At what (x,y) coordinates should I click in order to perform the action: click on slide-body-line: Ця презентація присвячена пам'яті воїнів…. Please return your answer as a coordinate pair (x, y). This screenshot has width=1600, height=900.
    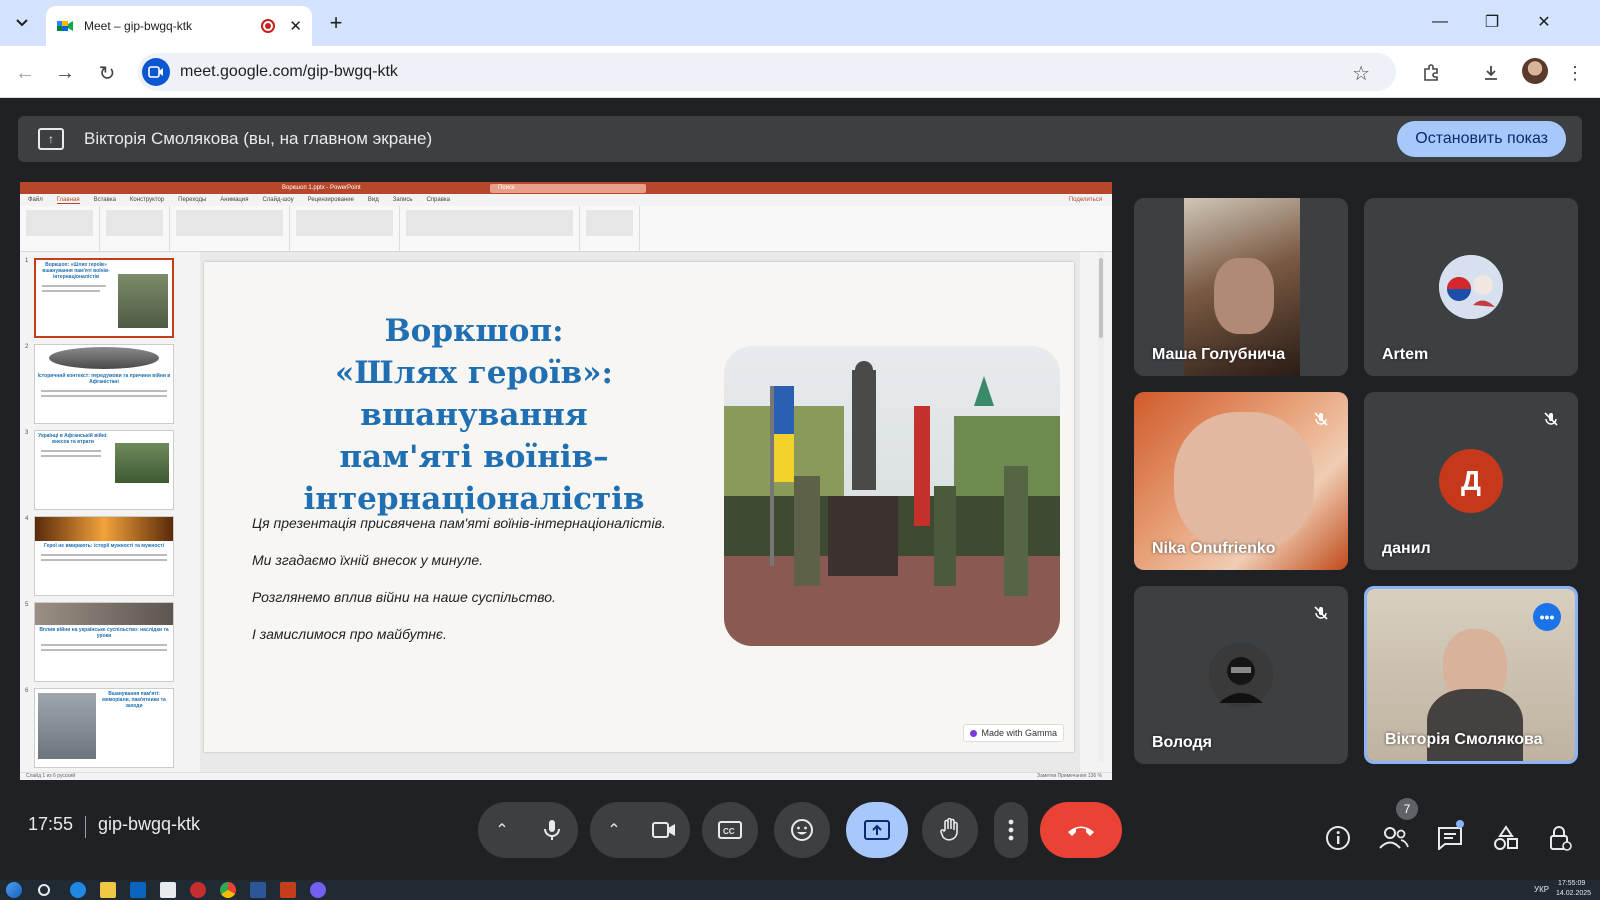
    Looking at the image, I should click on (459, 523).